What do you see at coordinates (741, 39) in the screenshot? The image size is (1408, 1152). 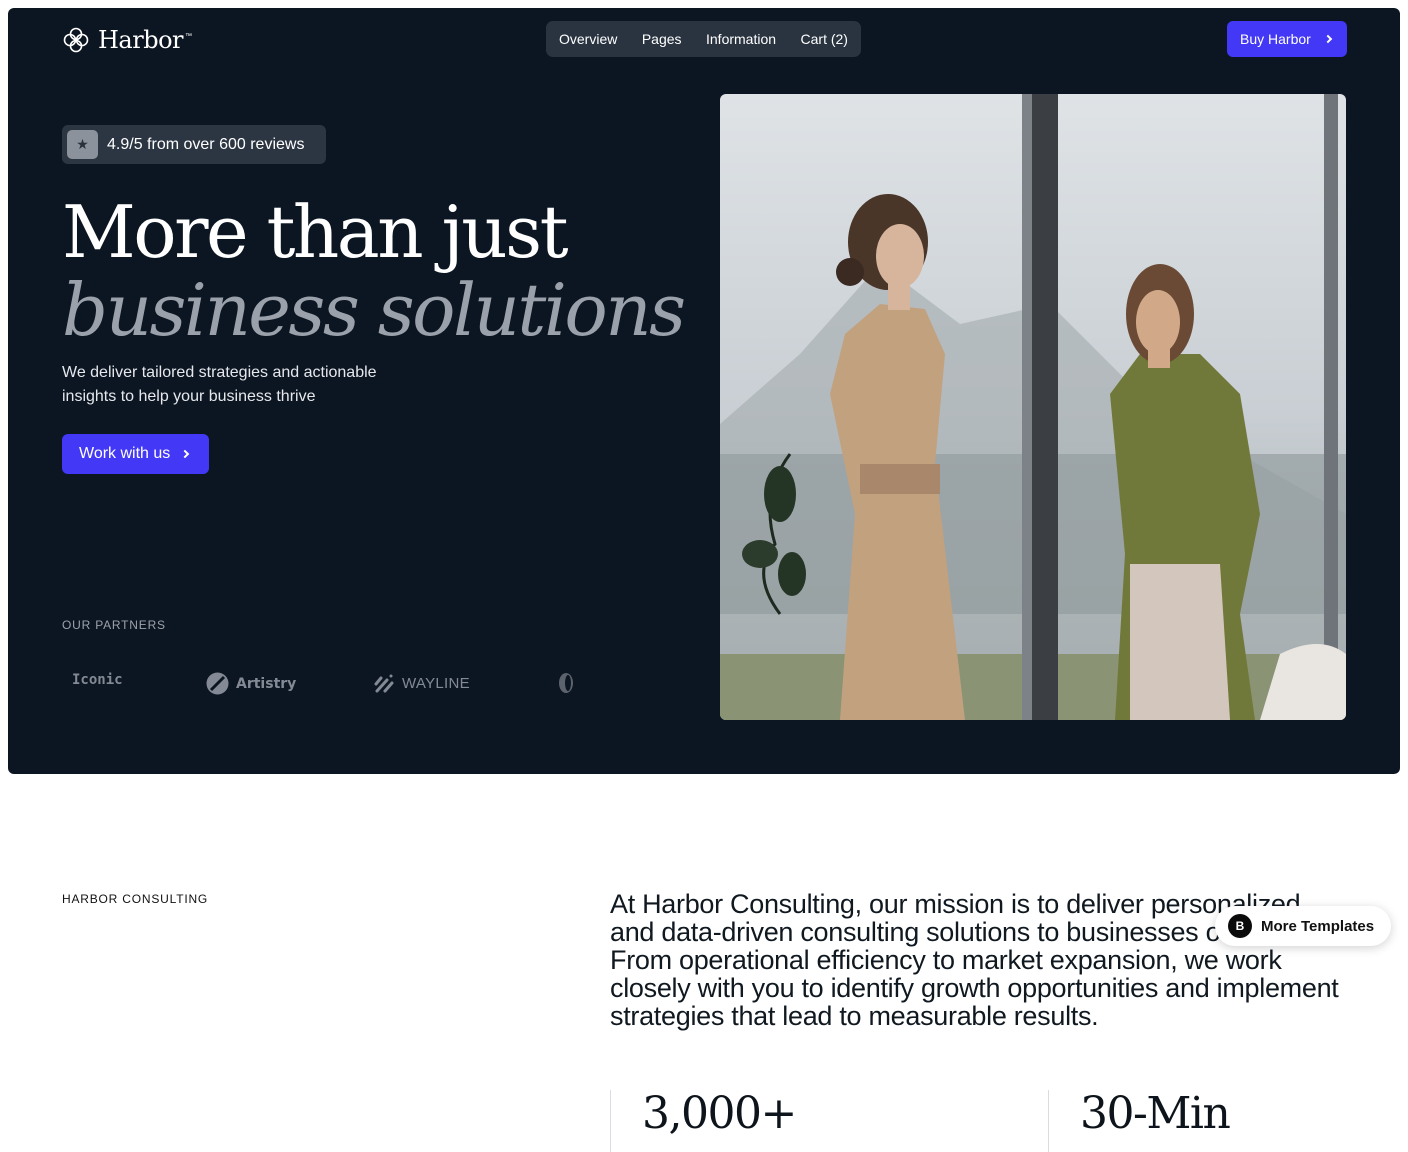 I see `nav-information: Information` at bounding box center [741, 39].